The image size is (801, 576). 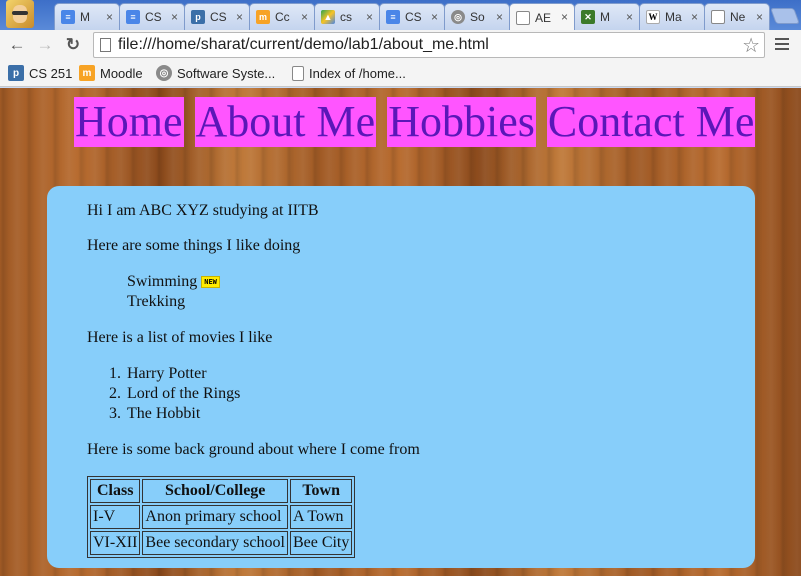 What do you see at coordinates (129, 122) in the screenshot?
I see `nav-home: Home` at bounding box center [129, 122].